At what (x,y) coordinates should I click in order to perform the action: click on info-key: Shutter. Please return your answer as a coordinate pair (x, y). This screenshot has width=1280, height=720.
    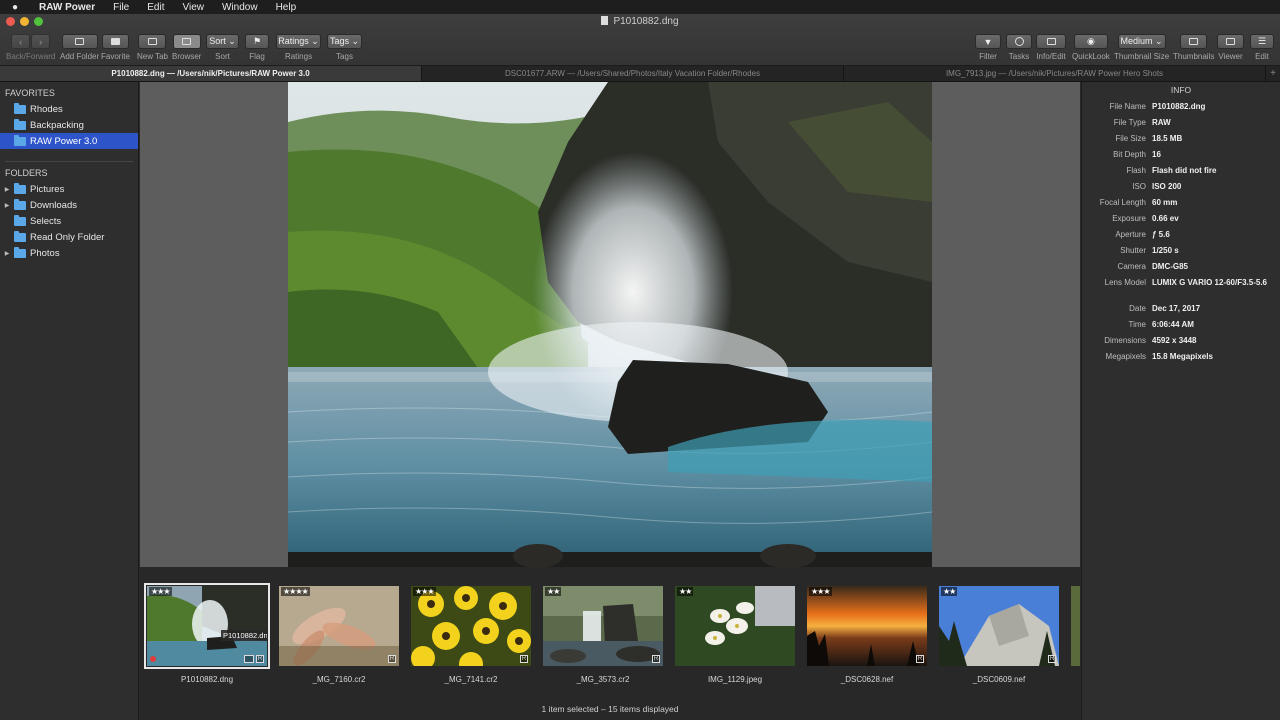
    Looking at the image, I should click on (1133, 250).